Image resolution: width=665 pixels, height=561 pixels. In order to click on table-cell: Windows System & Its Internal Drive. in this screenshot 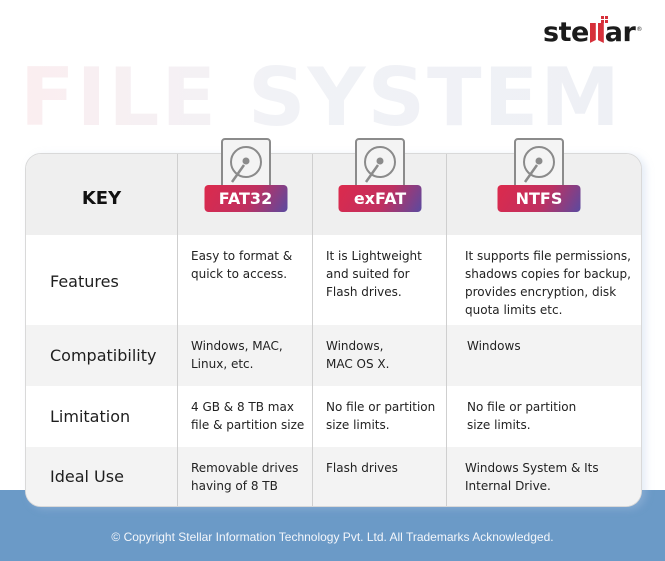, I will do `click(532, 477)`.